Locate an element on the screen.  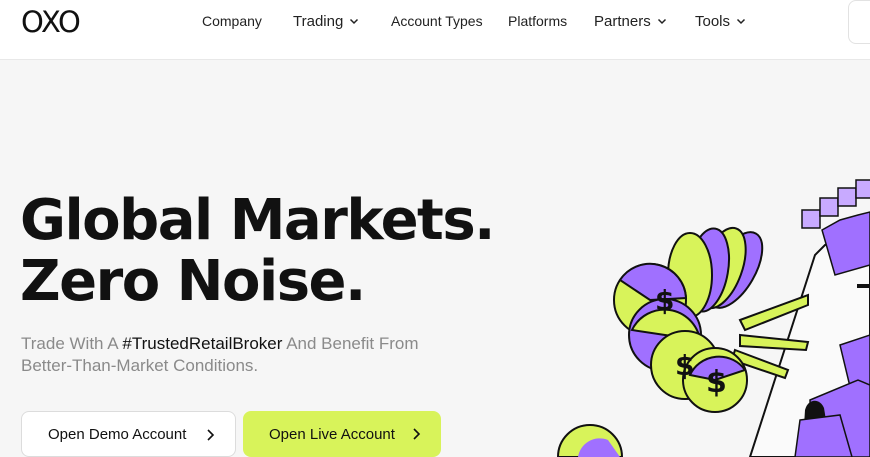
nav-trading-label: Trading is located at coordinates (318, 21).